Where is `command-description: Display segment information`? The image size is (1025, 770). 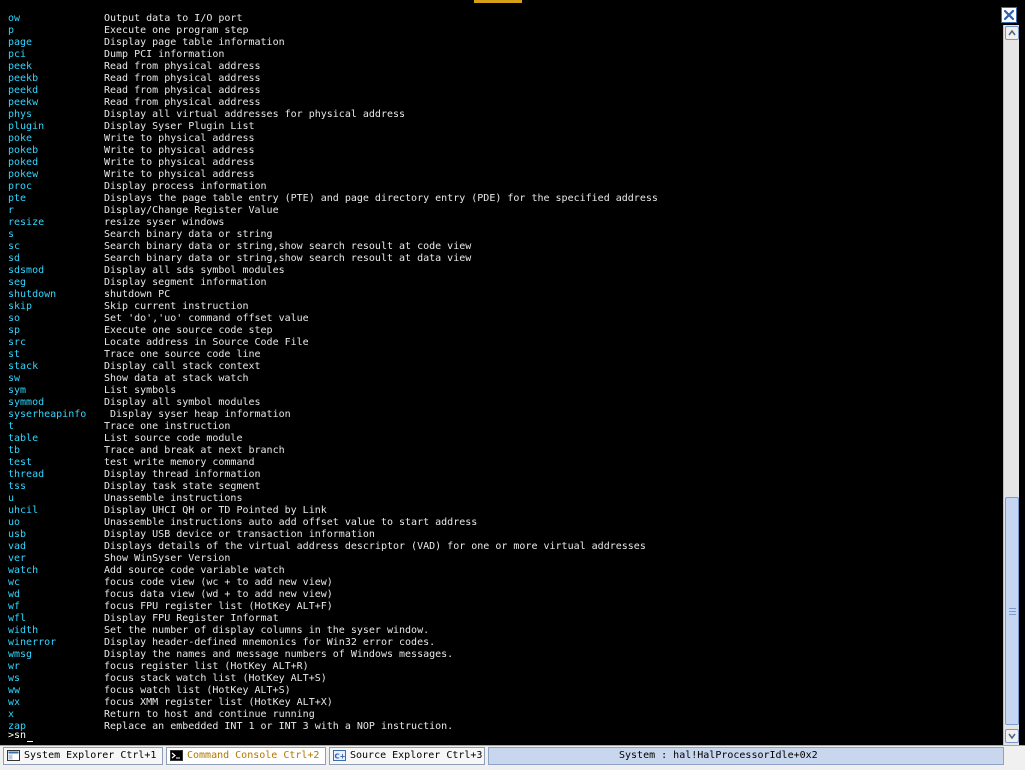
command-description: Display segment information is located at coordinates (185, 282).